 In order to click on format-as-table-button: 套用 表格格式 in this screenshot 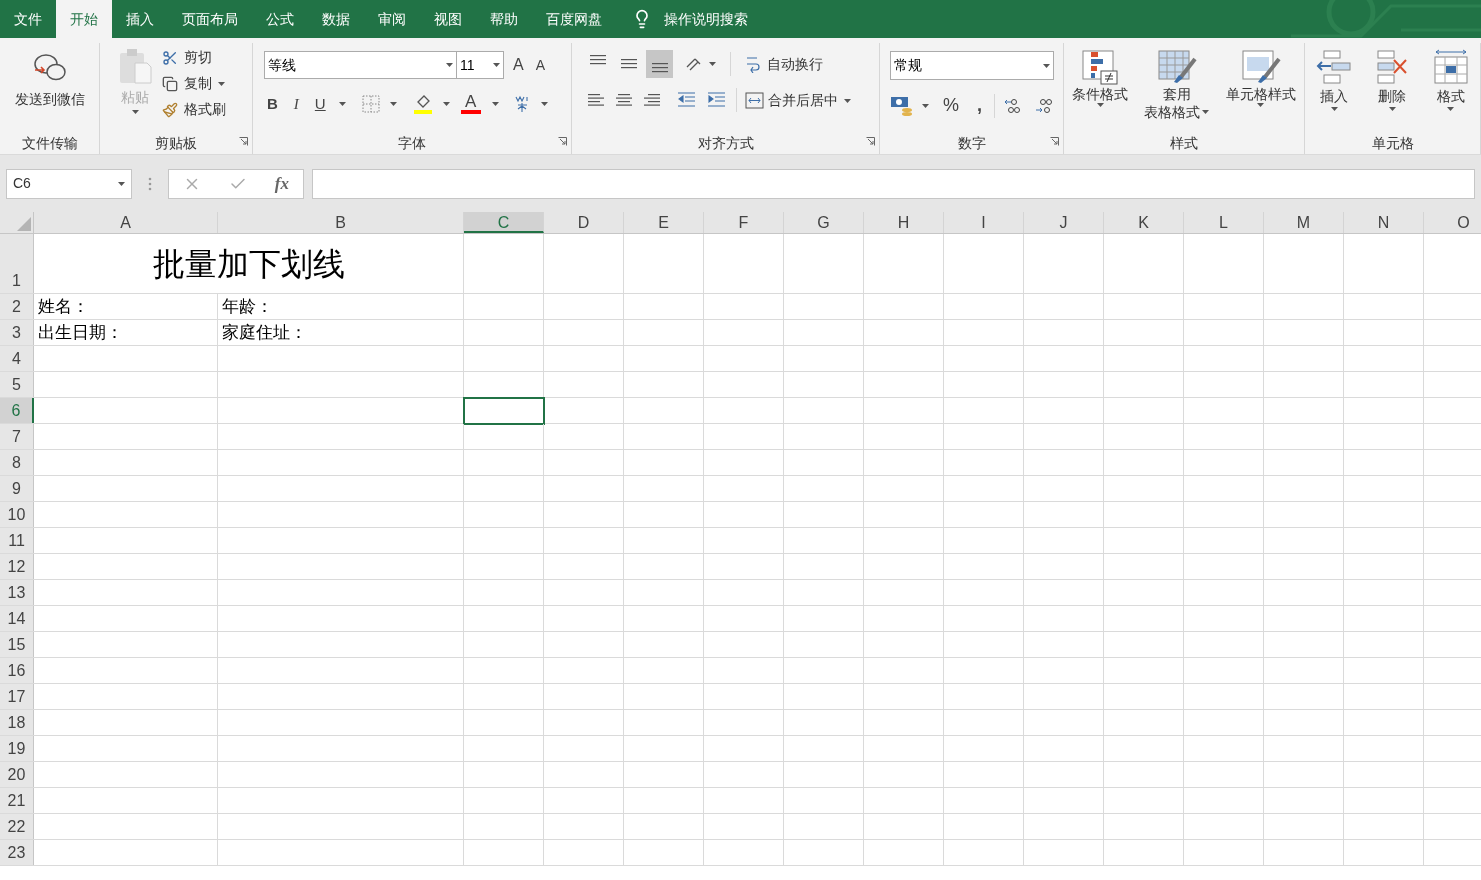, I will do `click(1177, 85)`.